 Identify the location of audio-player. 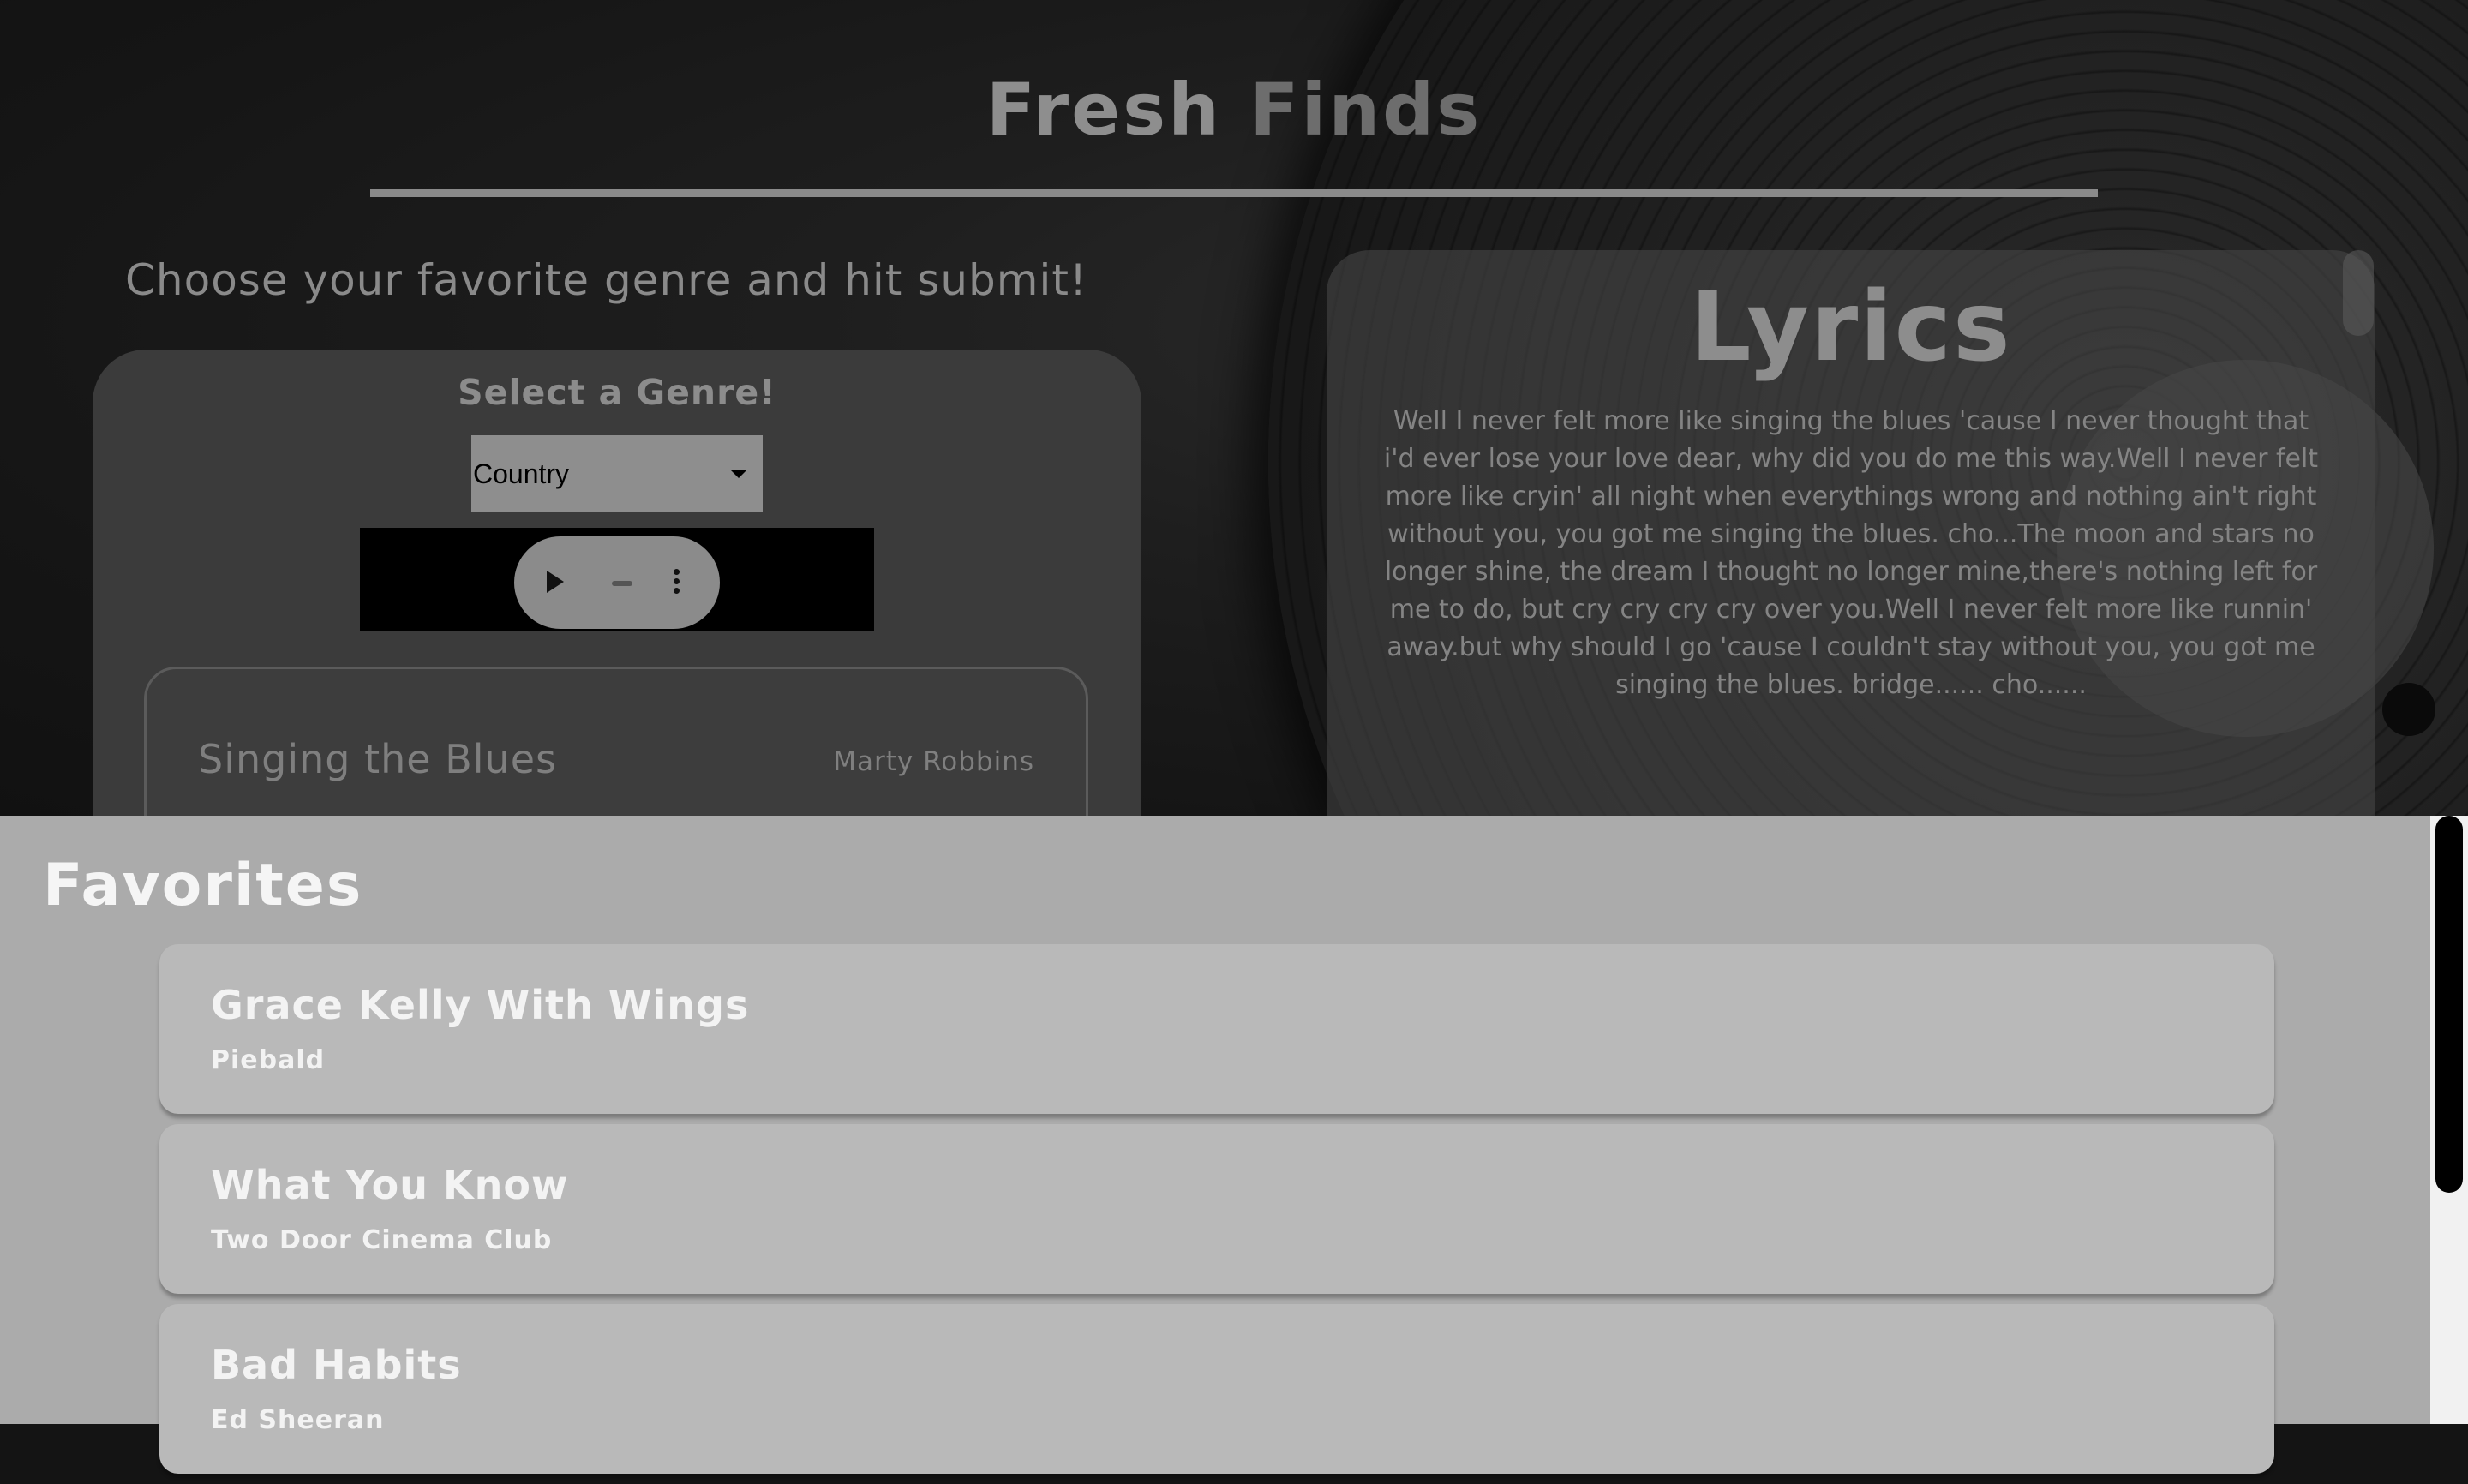
(617, 579).